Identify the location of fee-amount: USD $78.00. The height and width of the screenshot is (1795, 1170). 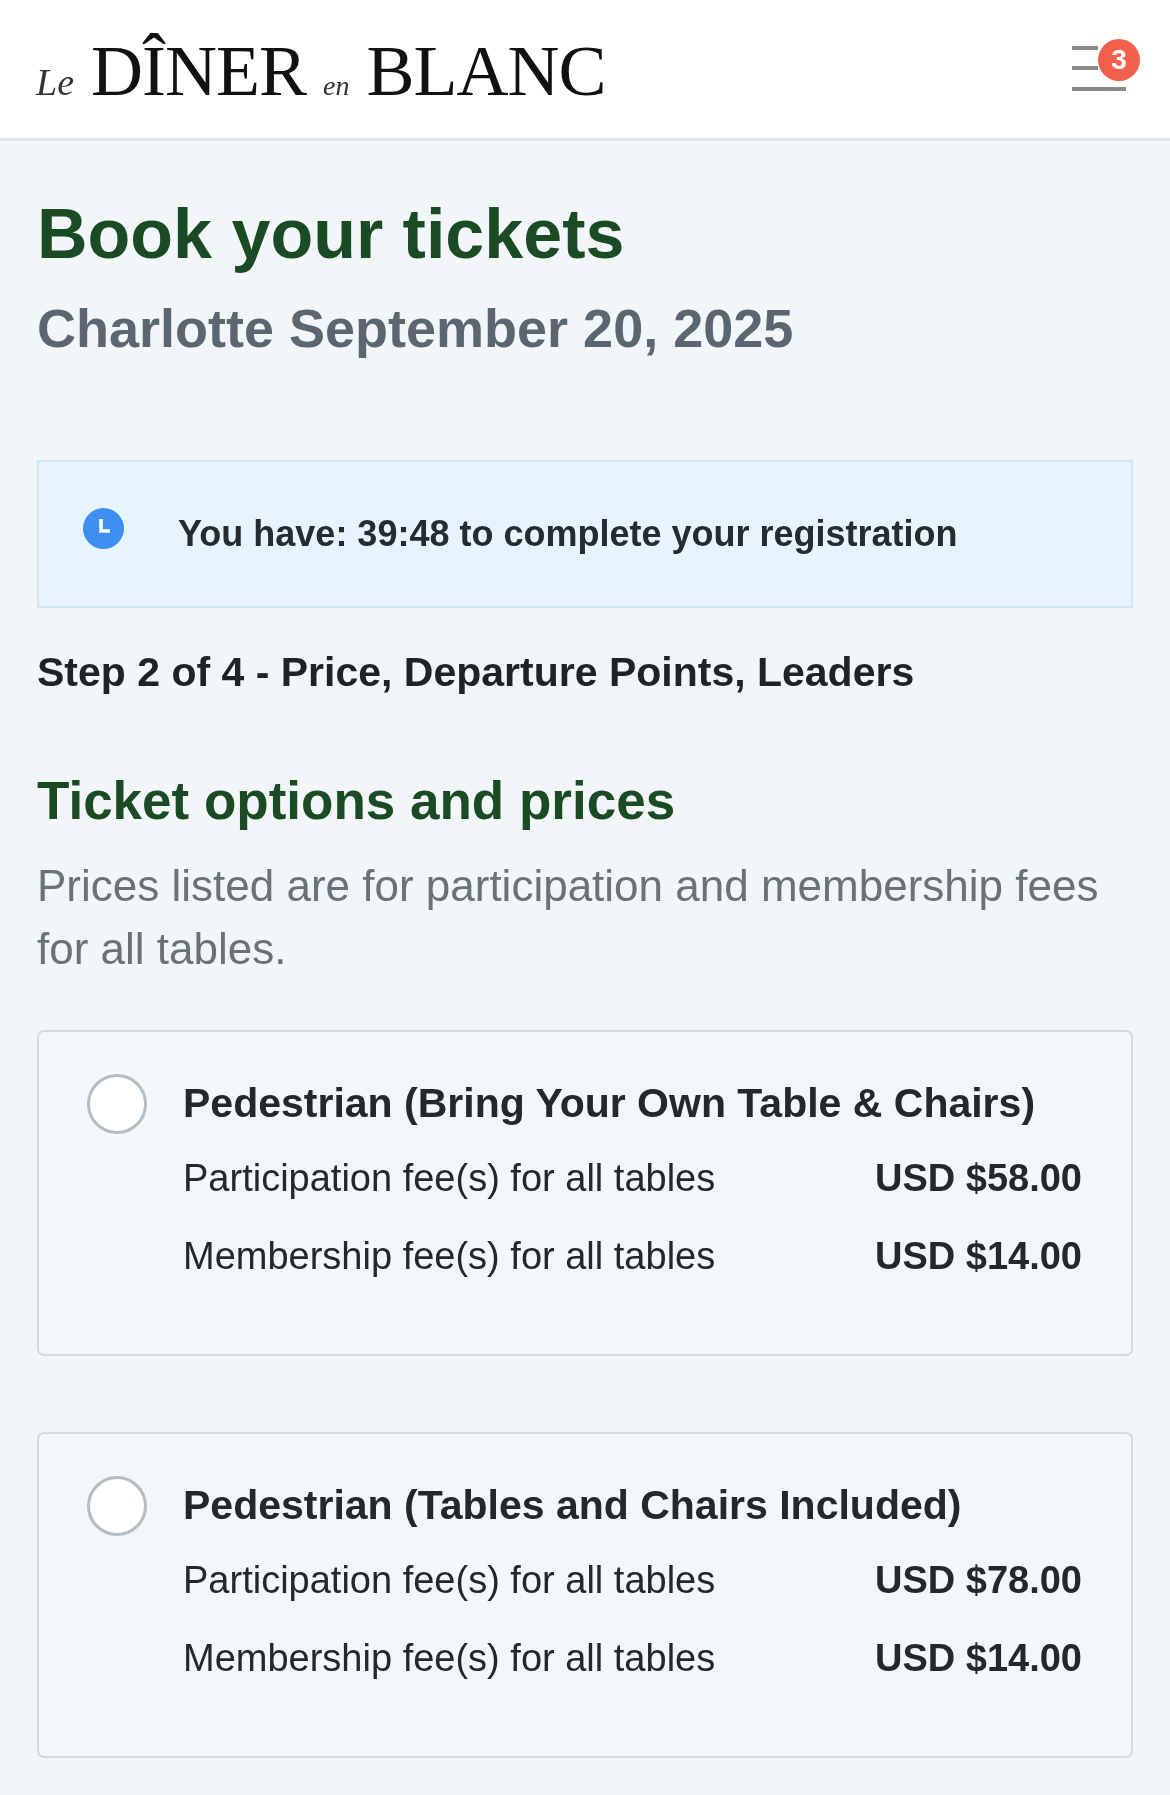
(978, 1580).